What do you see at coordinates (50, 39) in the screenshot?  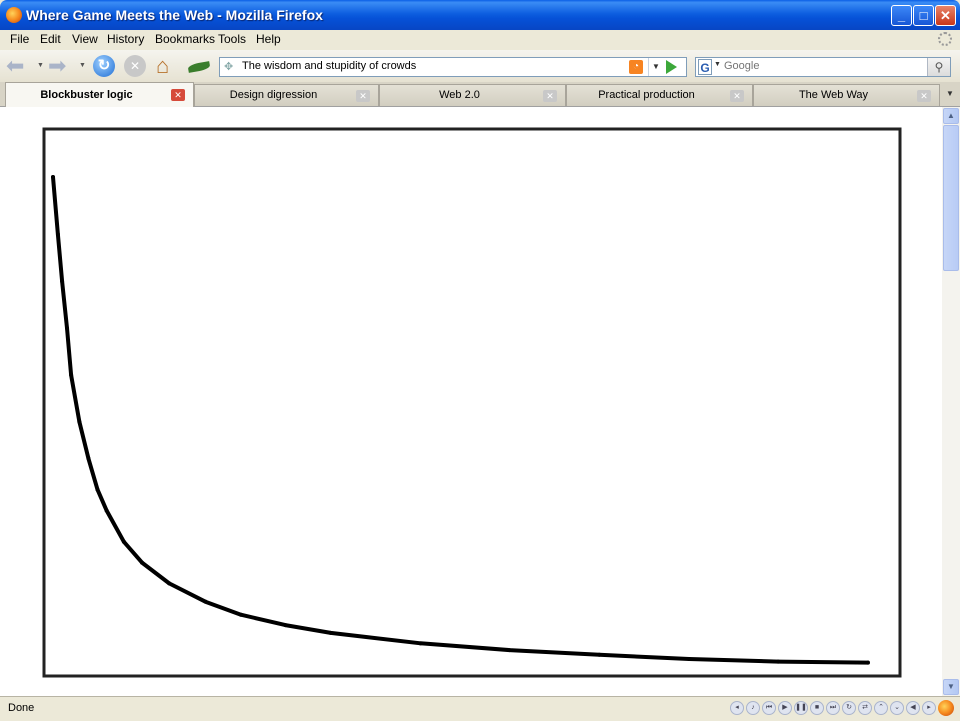 I see `menu-edit: Edit` at bounding box center [50, 39].